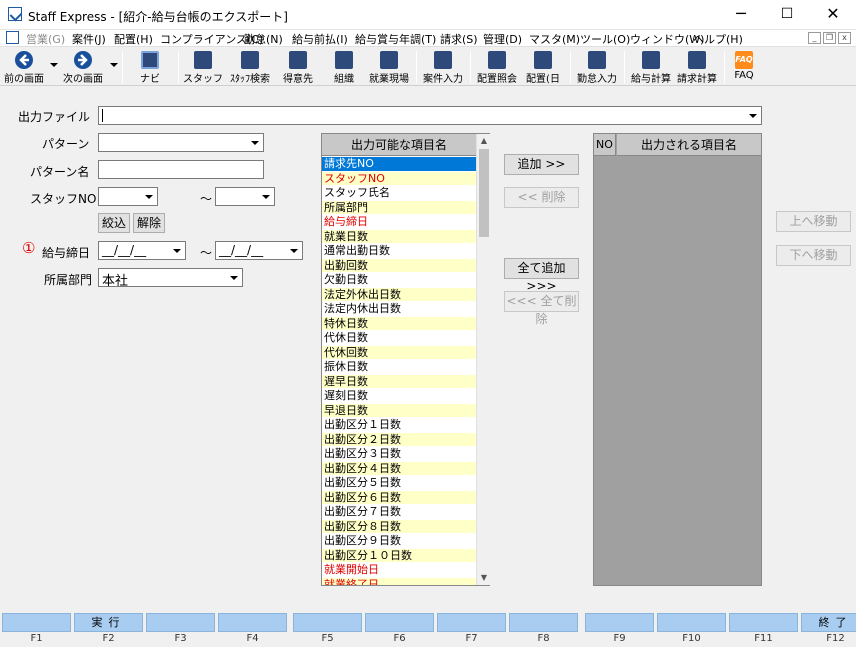 This screenshot has height=647, width=856. I want to click on department-select: 本社, so click(170, 278).